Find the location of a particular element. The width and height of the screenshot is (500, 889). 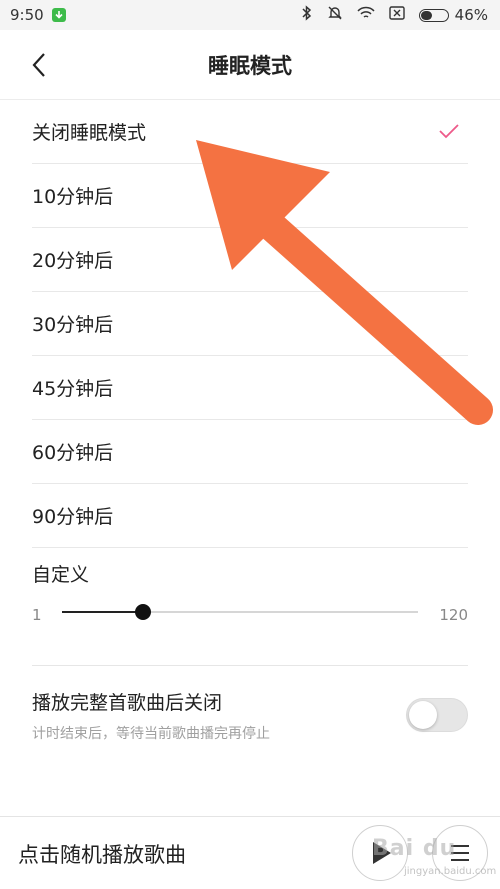

sleep-option-label: 20分钟后 is located at coordinates (73, 261).